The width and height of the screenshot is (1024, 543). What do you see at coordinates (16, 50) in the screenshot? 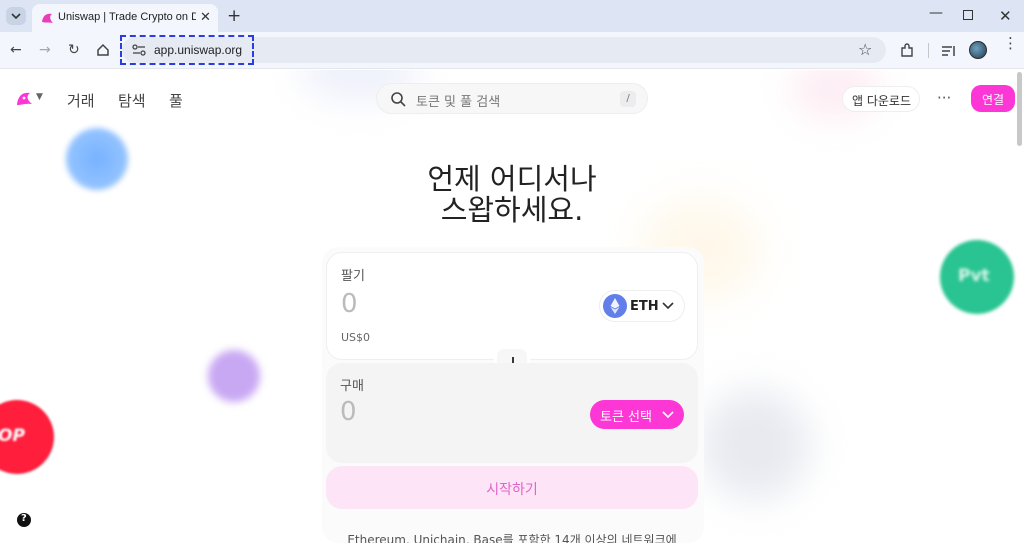
I see `back-icon: ←` at bounding box center [16, 50].